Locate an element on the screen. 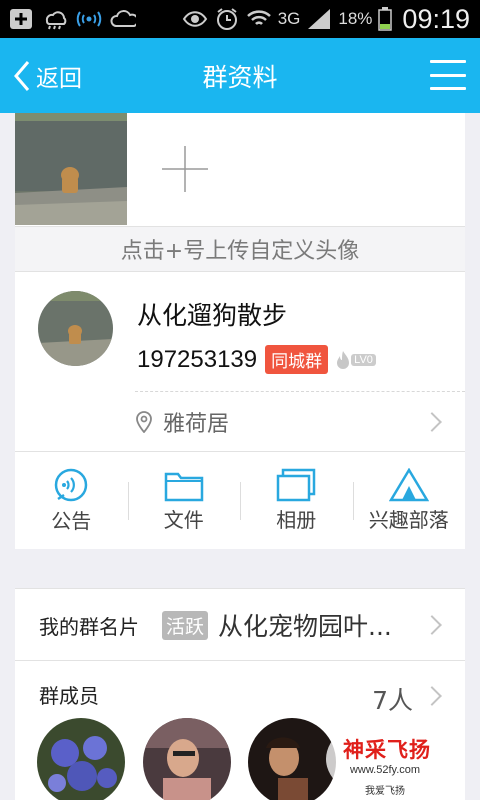 This screenshot has width=480, height=800. location-row: 雅荷居 is located at coordinates (300, 422).